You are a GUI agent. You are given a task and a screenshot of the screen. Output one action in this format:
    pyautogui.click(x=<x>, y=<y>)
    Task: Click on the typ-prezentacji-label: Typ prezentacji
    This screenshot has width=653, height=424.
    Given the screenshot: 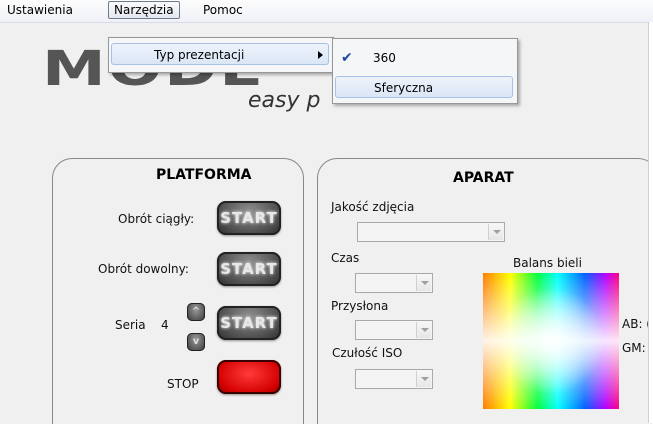 What is the action you would take?
    pyautogui.click(x=199, y=55)
    